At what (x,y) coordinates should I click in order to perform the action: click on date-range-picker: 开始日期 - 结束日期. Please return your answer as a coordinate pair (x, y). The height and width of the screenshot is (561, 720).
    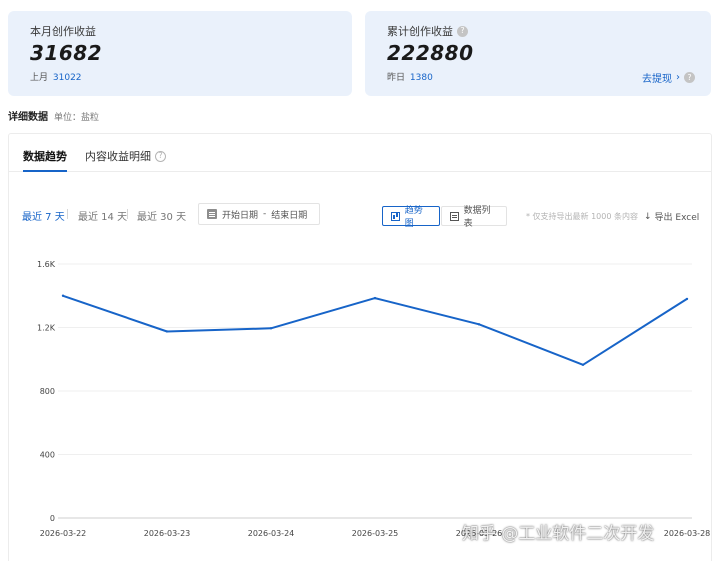
    Looking at the image, I should click on (259, 214).